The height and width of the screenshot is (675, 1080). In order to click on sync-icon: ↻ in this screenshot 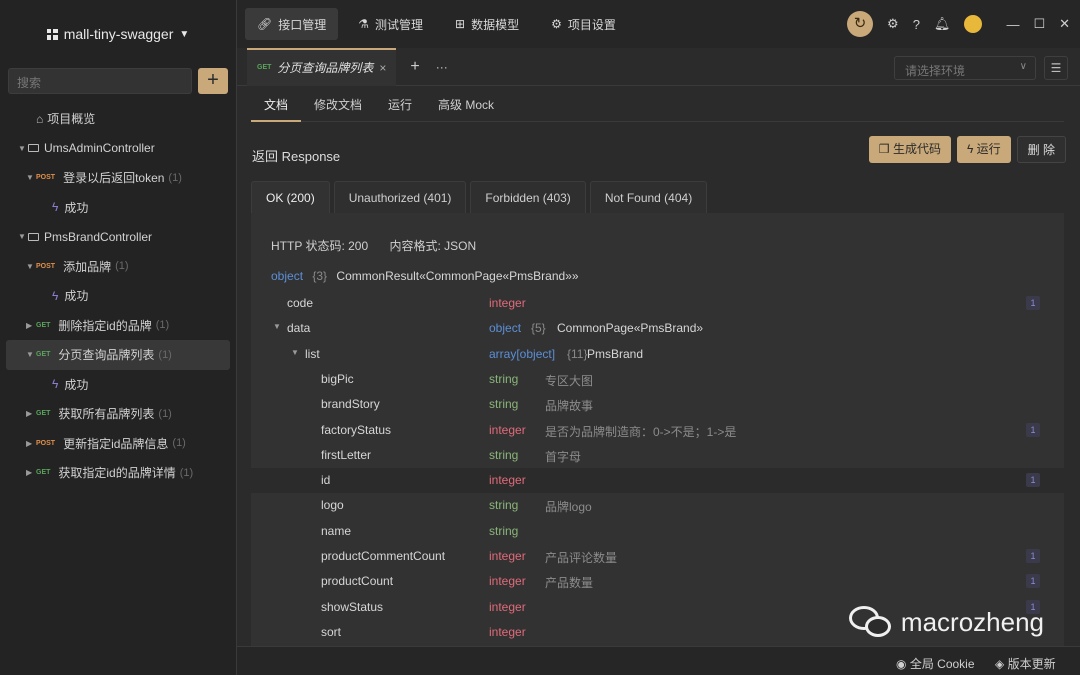, I will do `click(860, 24)`.